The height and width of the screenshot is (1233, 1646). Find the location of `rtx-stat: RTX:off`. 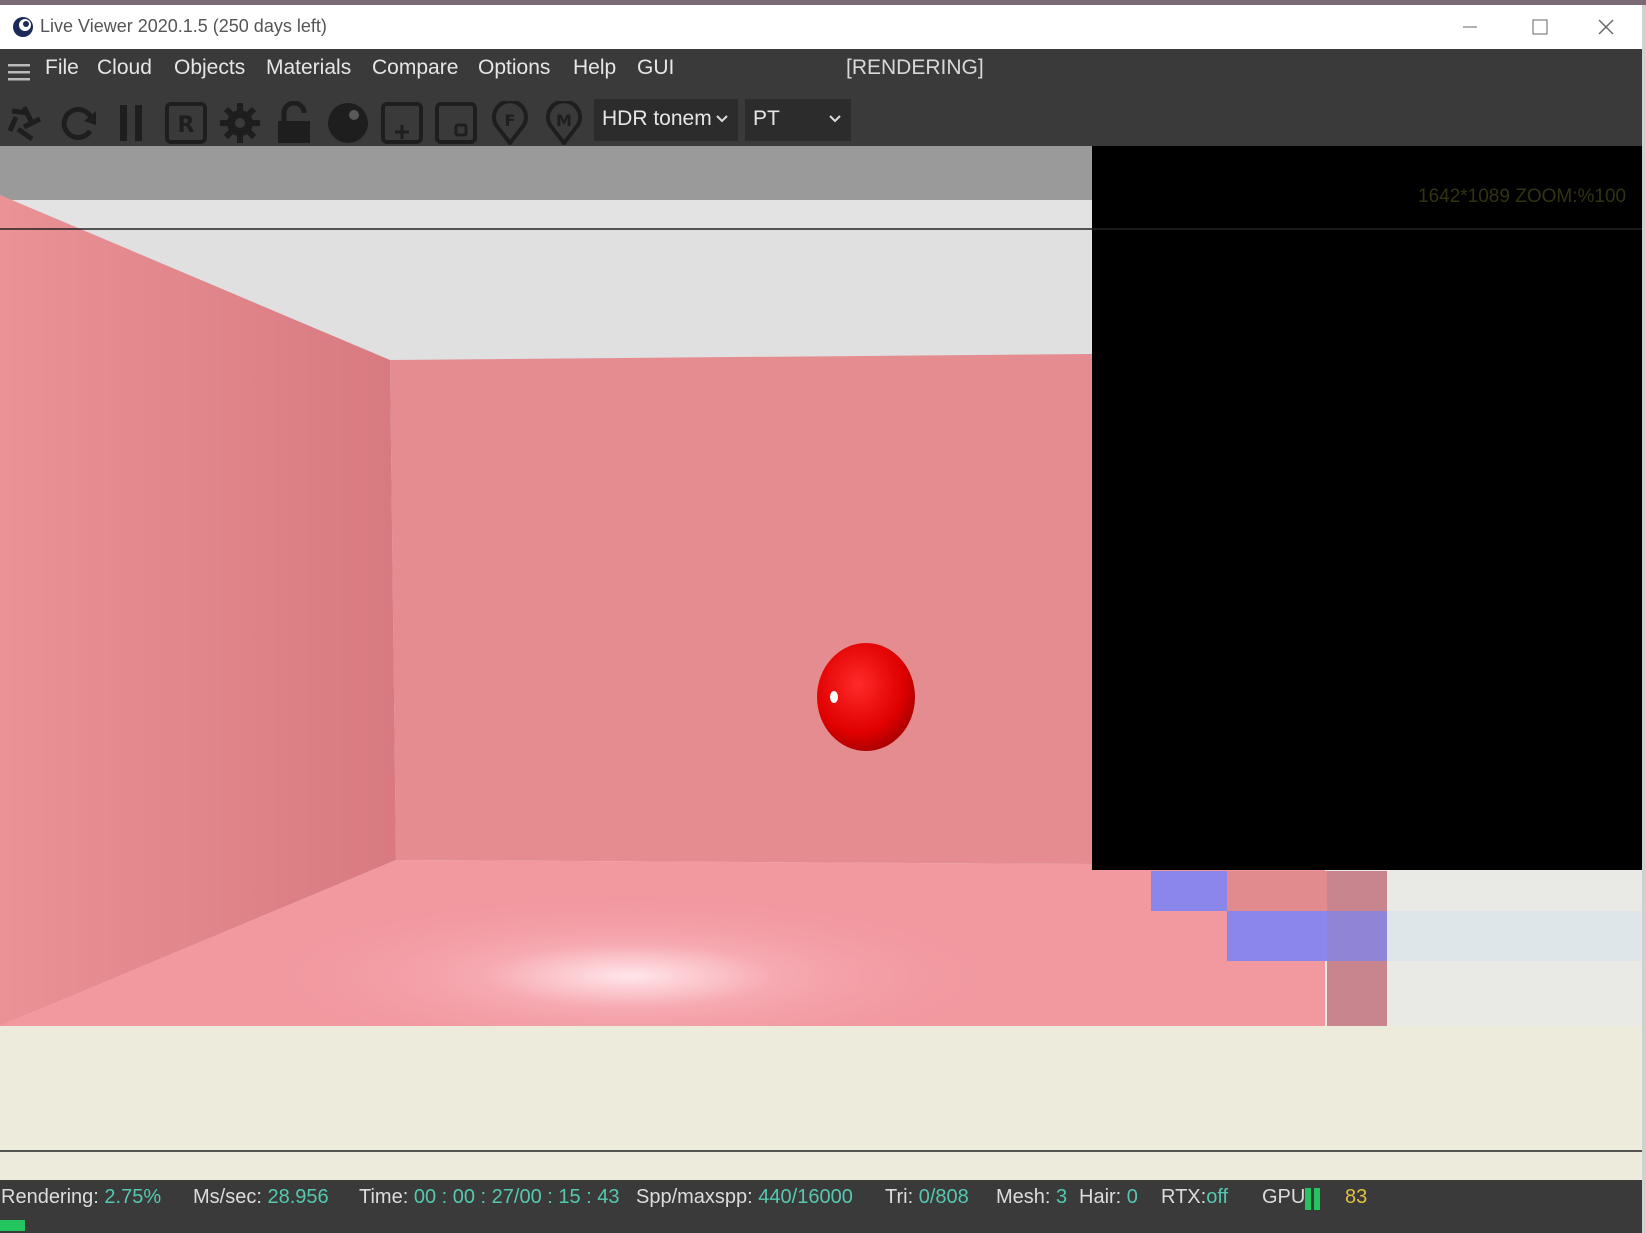

rtx-stat: RTX:off is located at coordinates (1194, 1197).